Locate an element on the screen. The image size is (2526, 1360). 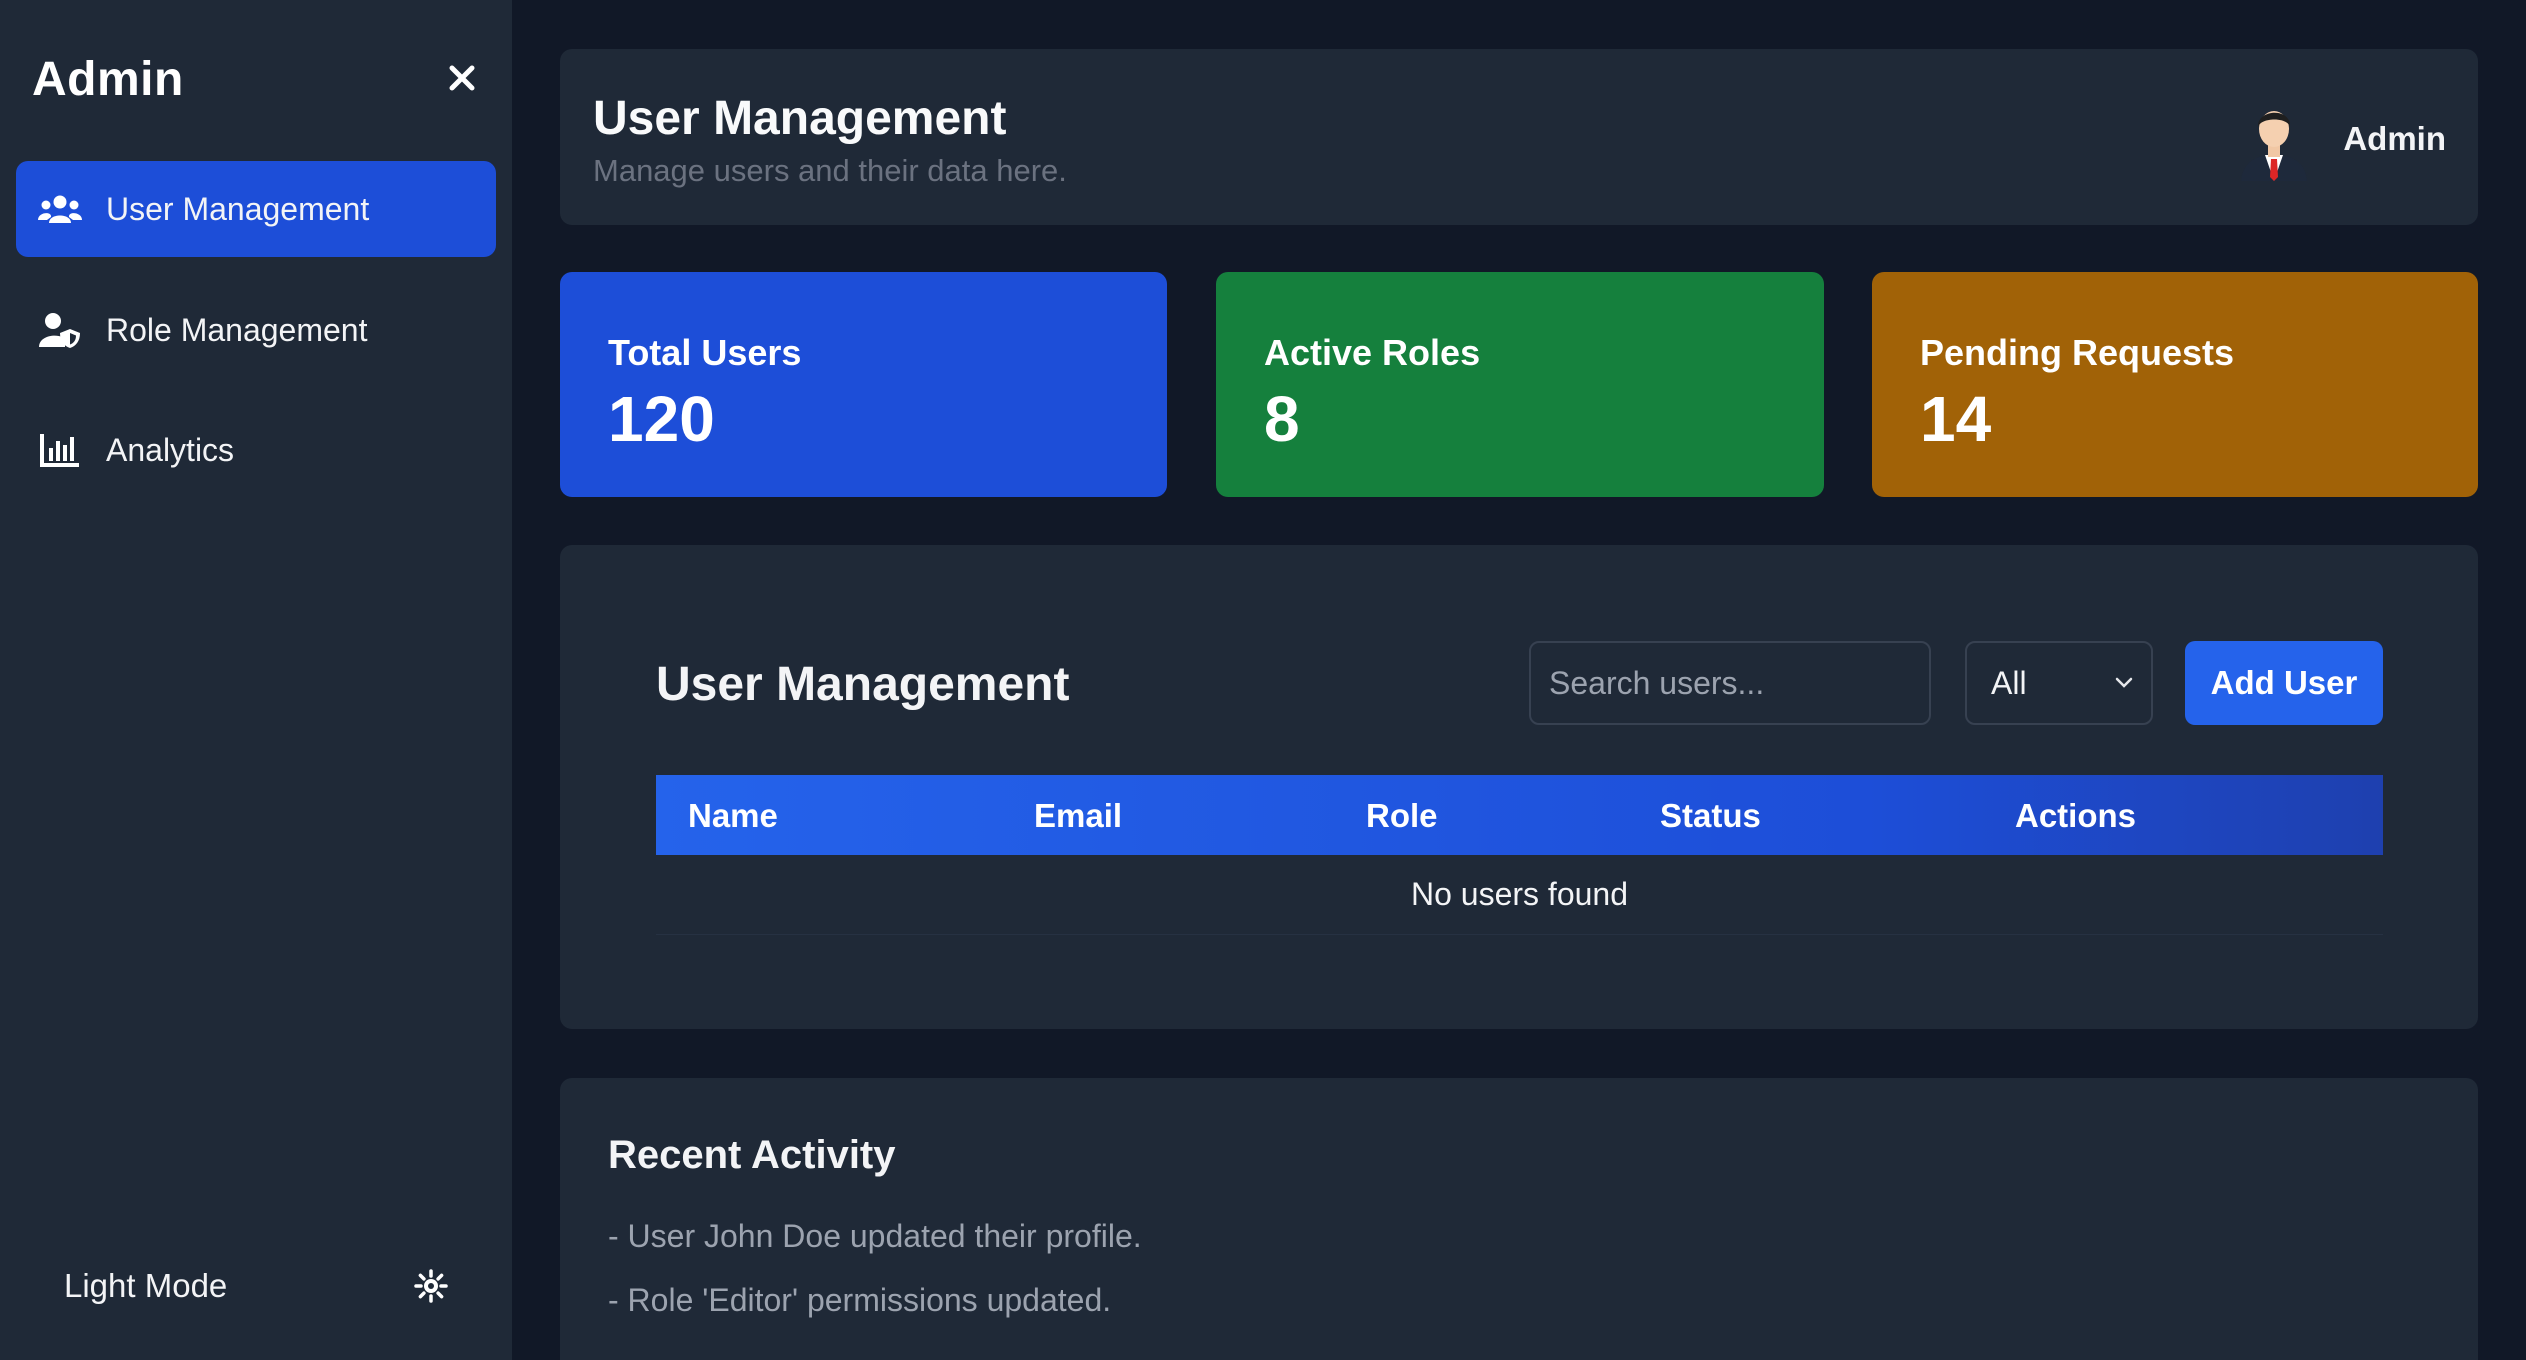
empty-table-message: No users found is located at coordinates (1519, 895).